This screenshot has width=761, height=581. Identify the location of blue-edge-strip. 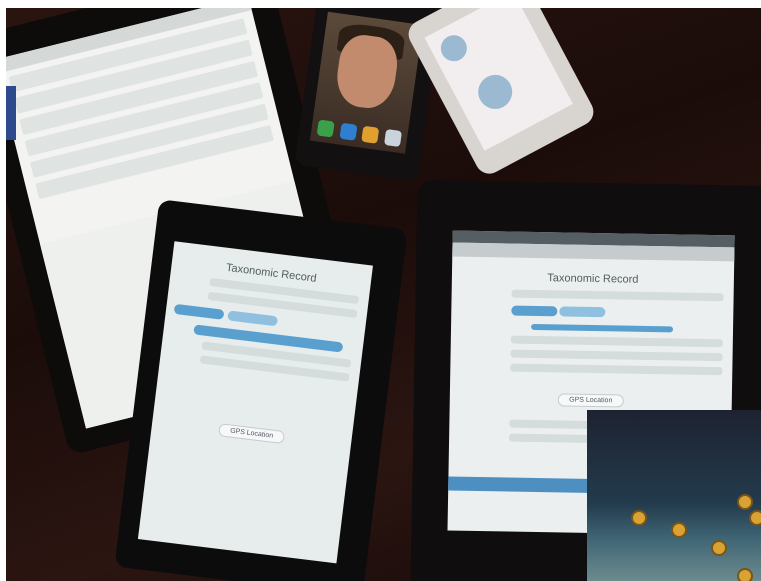
(11, 113).